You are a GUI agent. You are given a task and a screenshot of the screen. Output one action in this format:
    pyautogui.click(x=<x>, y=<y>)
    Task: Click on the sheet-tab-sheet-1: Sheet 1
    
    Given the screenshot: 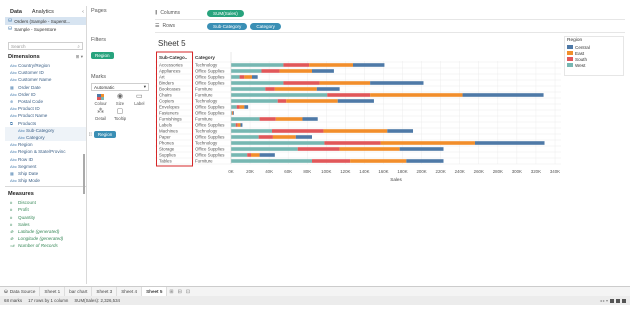 What is the action you would take?
    pyautogui.click(x=53, y=291)
    